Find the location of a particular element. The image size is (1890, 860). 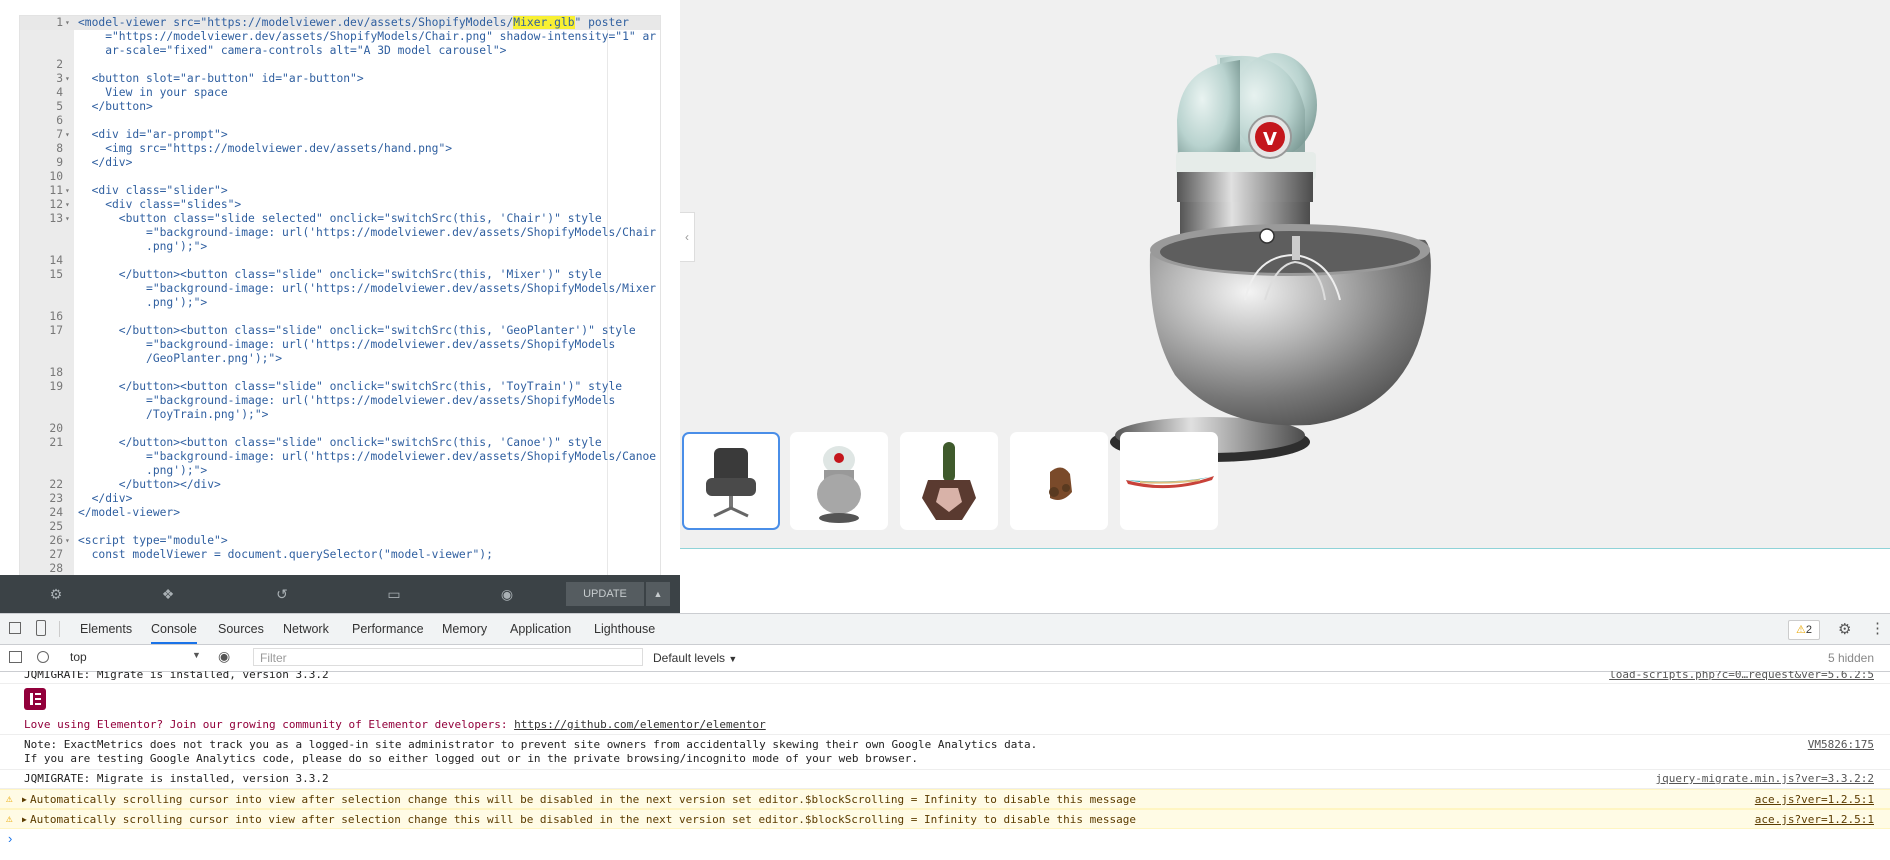

line-number: 6 is located at coordinates (59, 120).